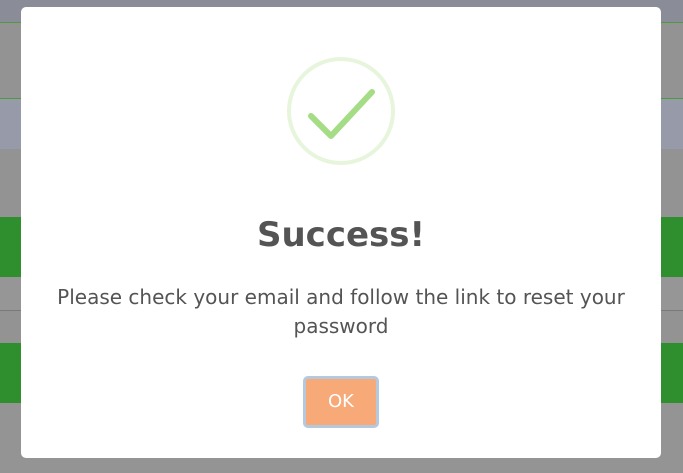 This screenshot has width=683, height=473. Describe the element at coordinates (341, 111) in the screenshot. I see `checkmark-success-icon` at that location.